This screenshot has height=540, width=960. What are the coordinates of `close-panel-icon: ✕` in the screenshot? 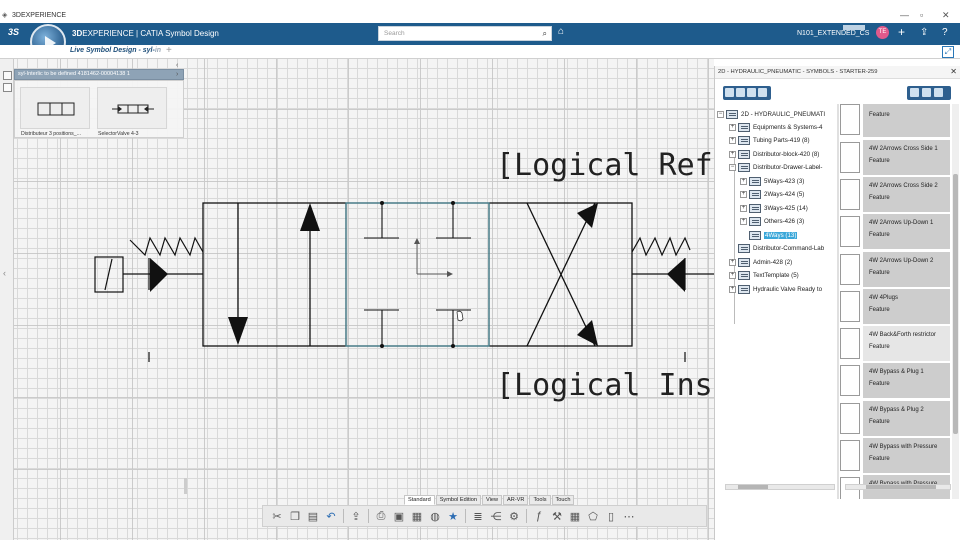 It's located at (953, 71).